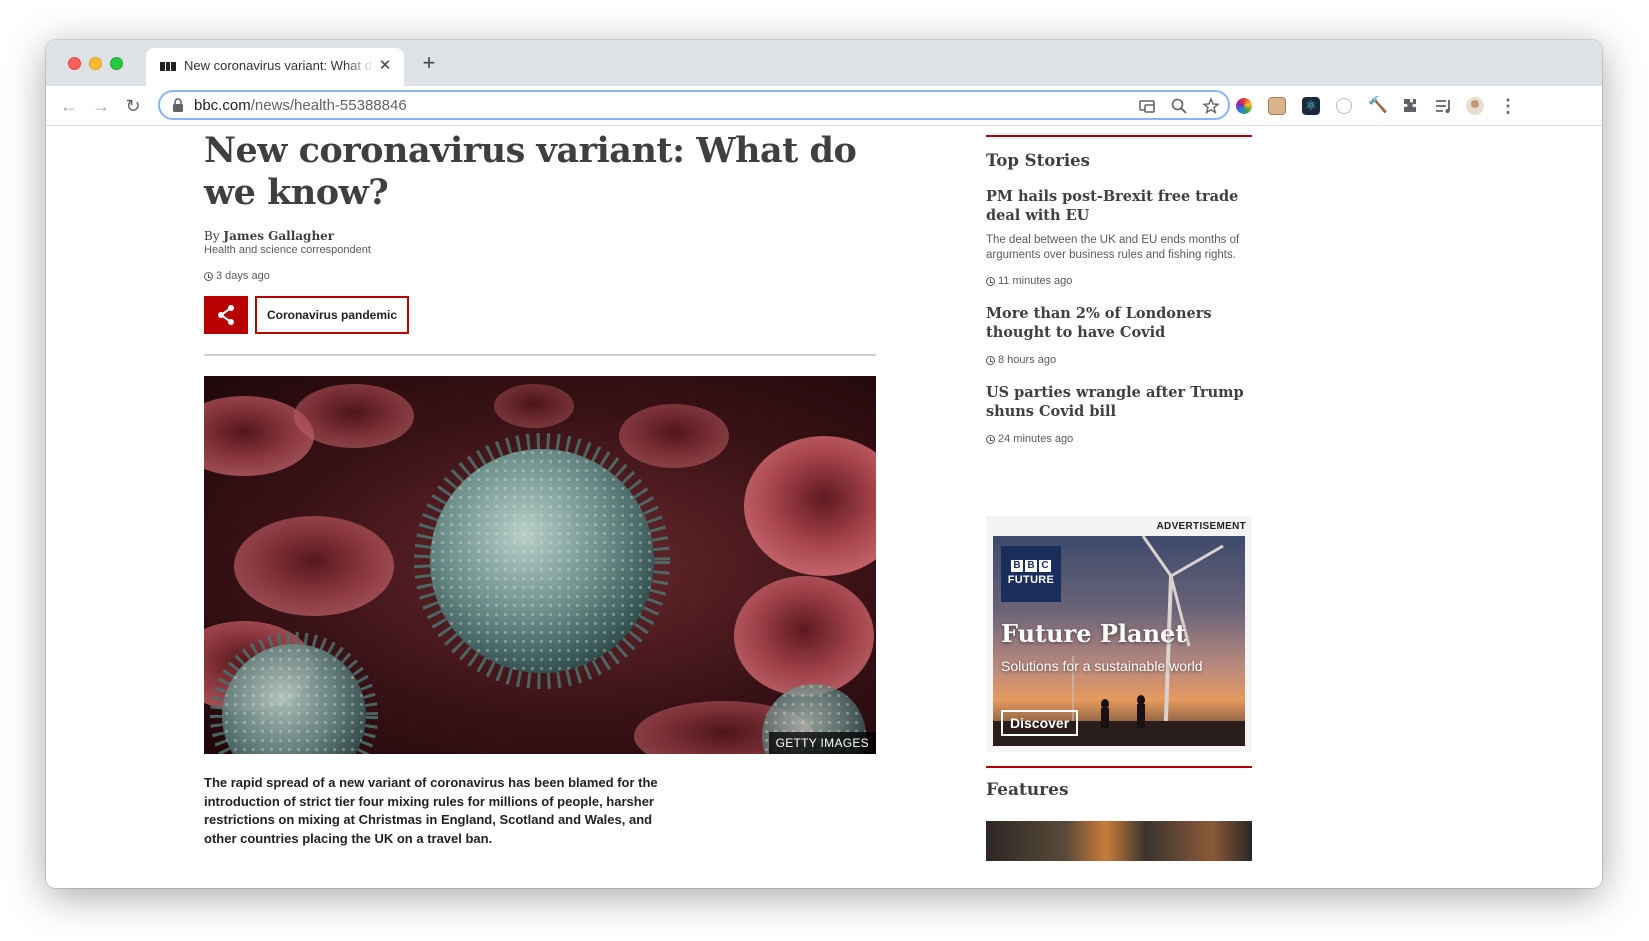  Describe the element at coordinates (1344, 106) in the screenshot. I see `timer-extension-icon` at that location.